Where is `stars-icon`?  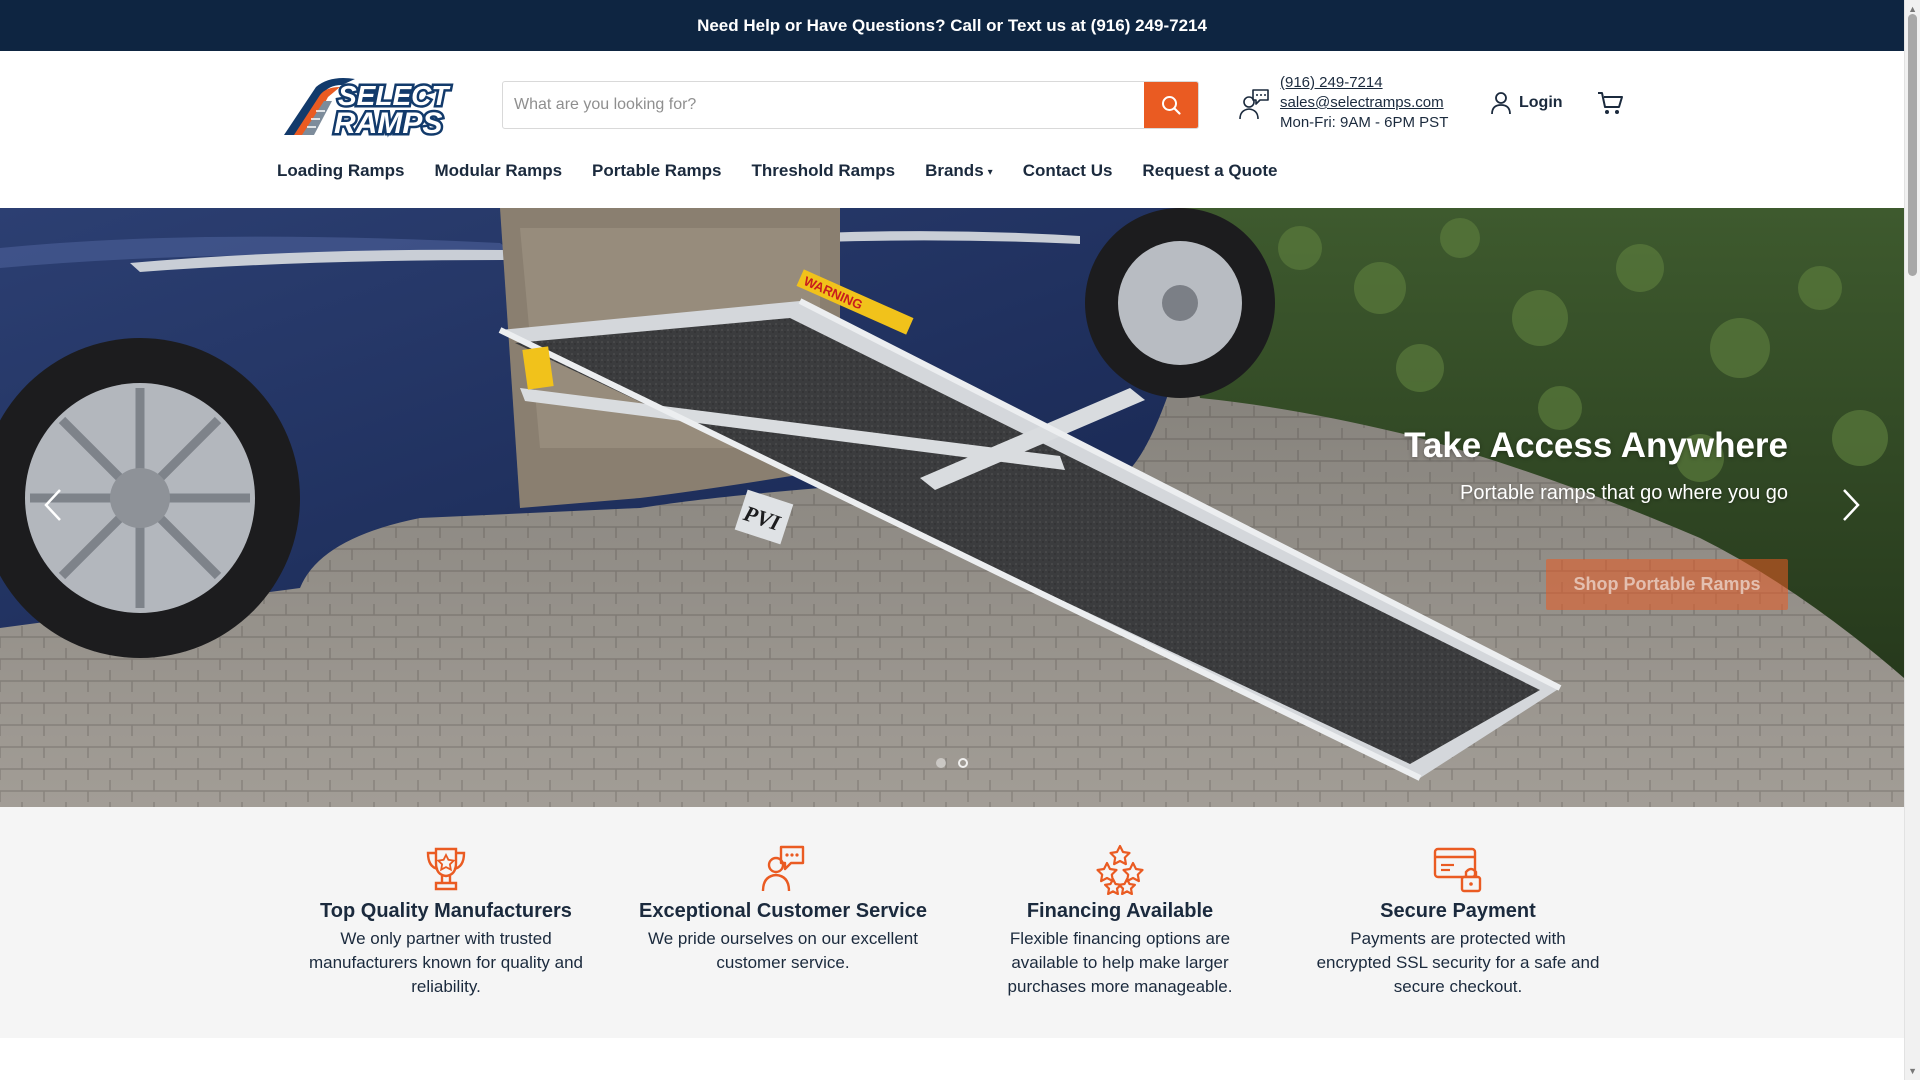
stars-icon is located at coordinates (1120, 869).